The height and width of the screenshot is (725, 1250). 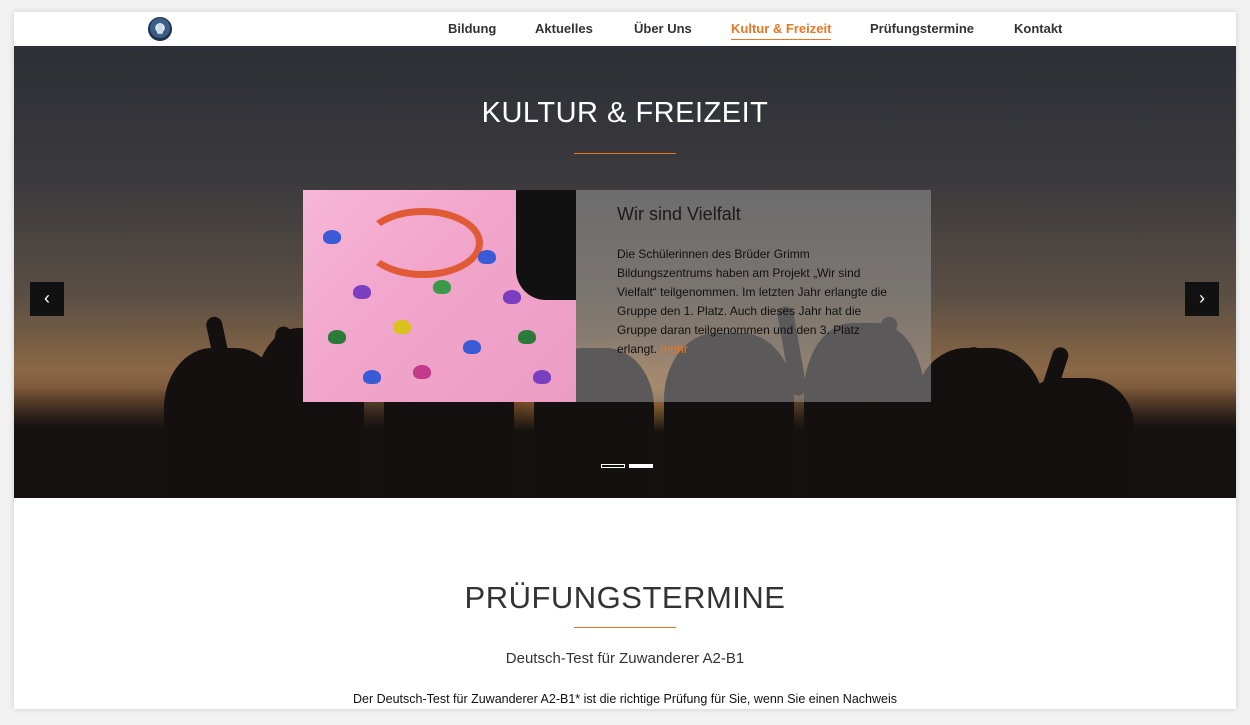 I want to click on slider-prev-button: ‹, so click(x=47, y=299).